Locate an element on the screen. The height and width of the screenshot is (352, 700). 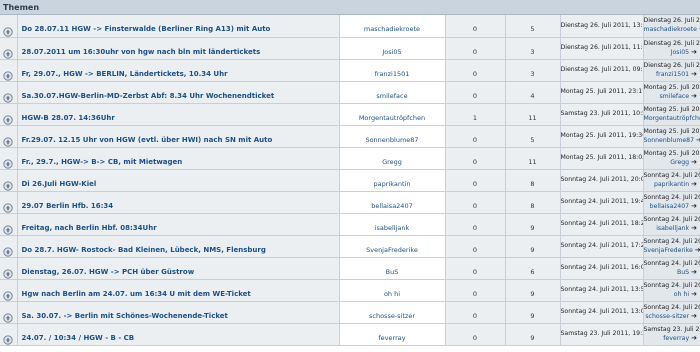
created-date: Samstag 23. Juli 2011, 19:37 is located at coordinates (601, 333).